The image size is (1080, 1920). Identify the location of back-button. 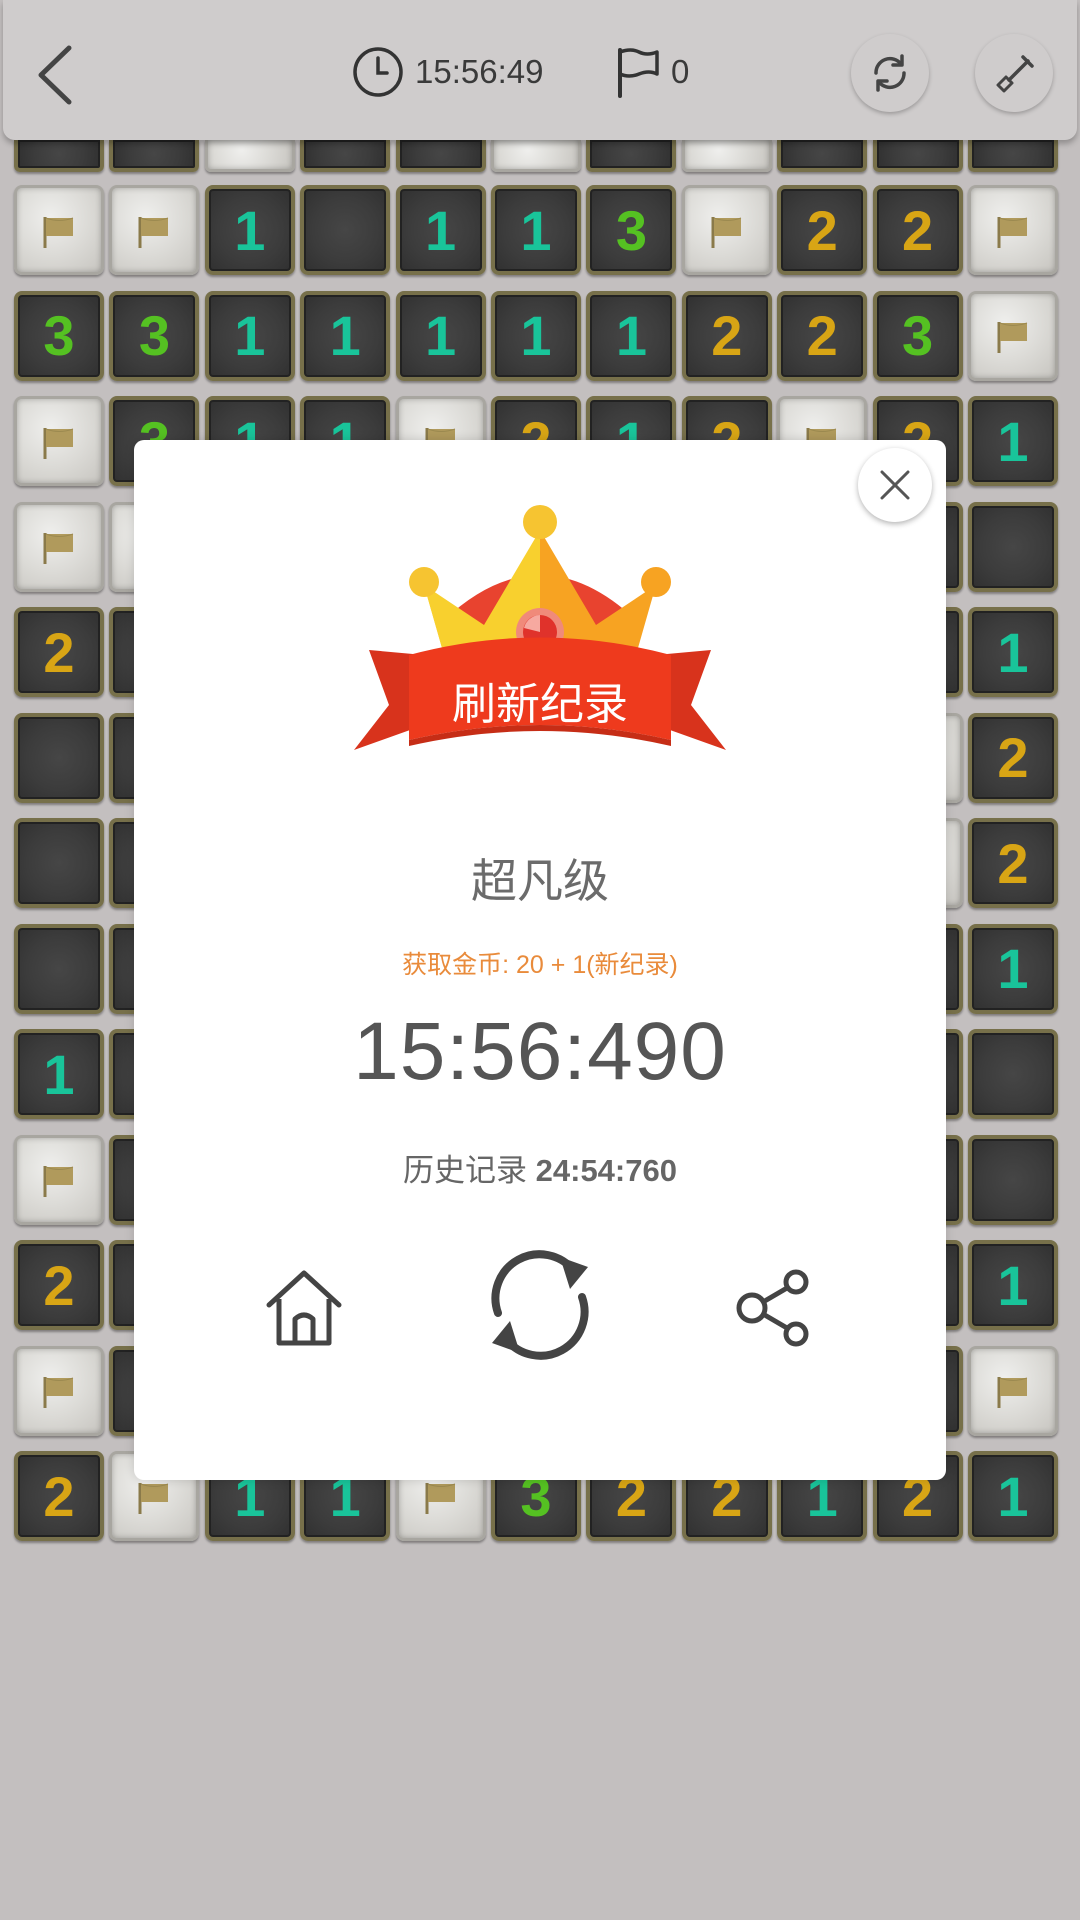
(59, 75).